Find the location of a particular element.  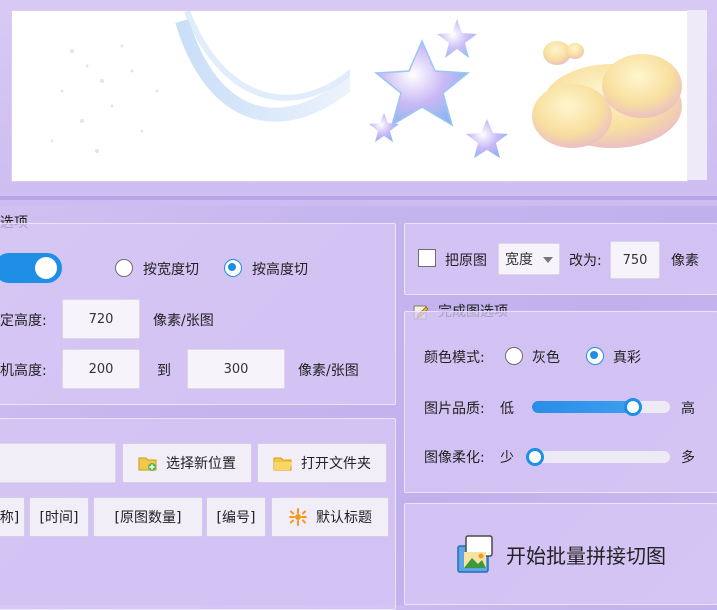

soften-slider-track is located at coordinates (601, 457).